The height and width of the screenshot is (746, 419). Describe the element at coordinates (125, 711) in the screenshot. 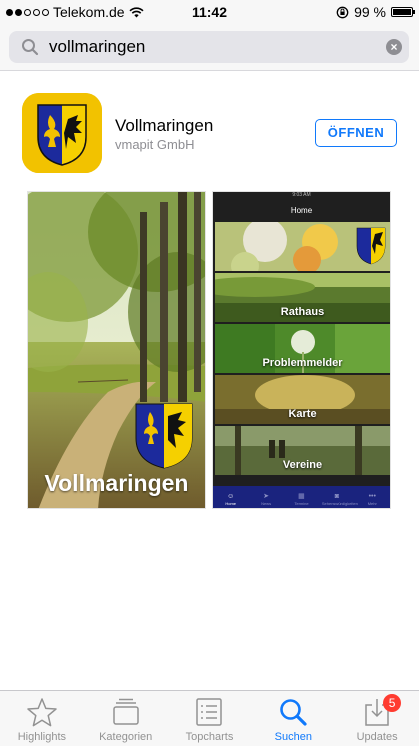

I see `categories-icon` at that location.